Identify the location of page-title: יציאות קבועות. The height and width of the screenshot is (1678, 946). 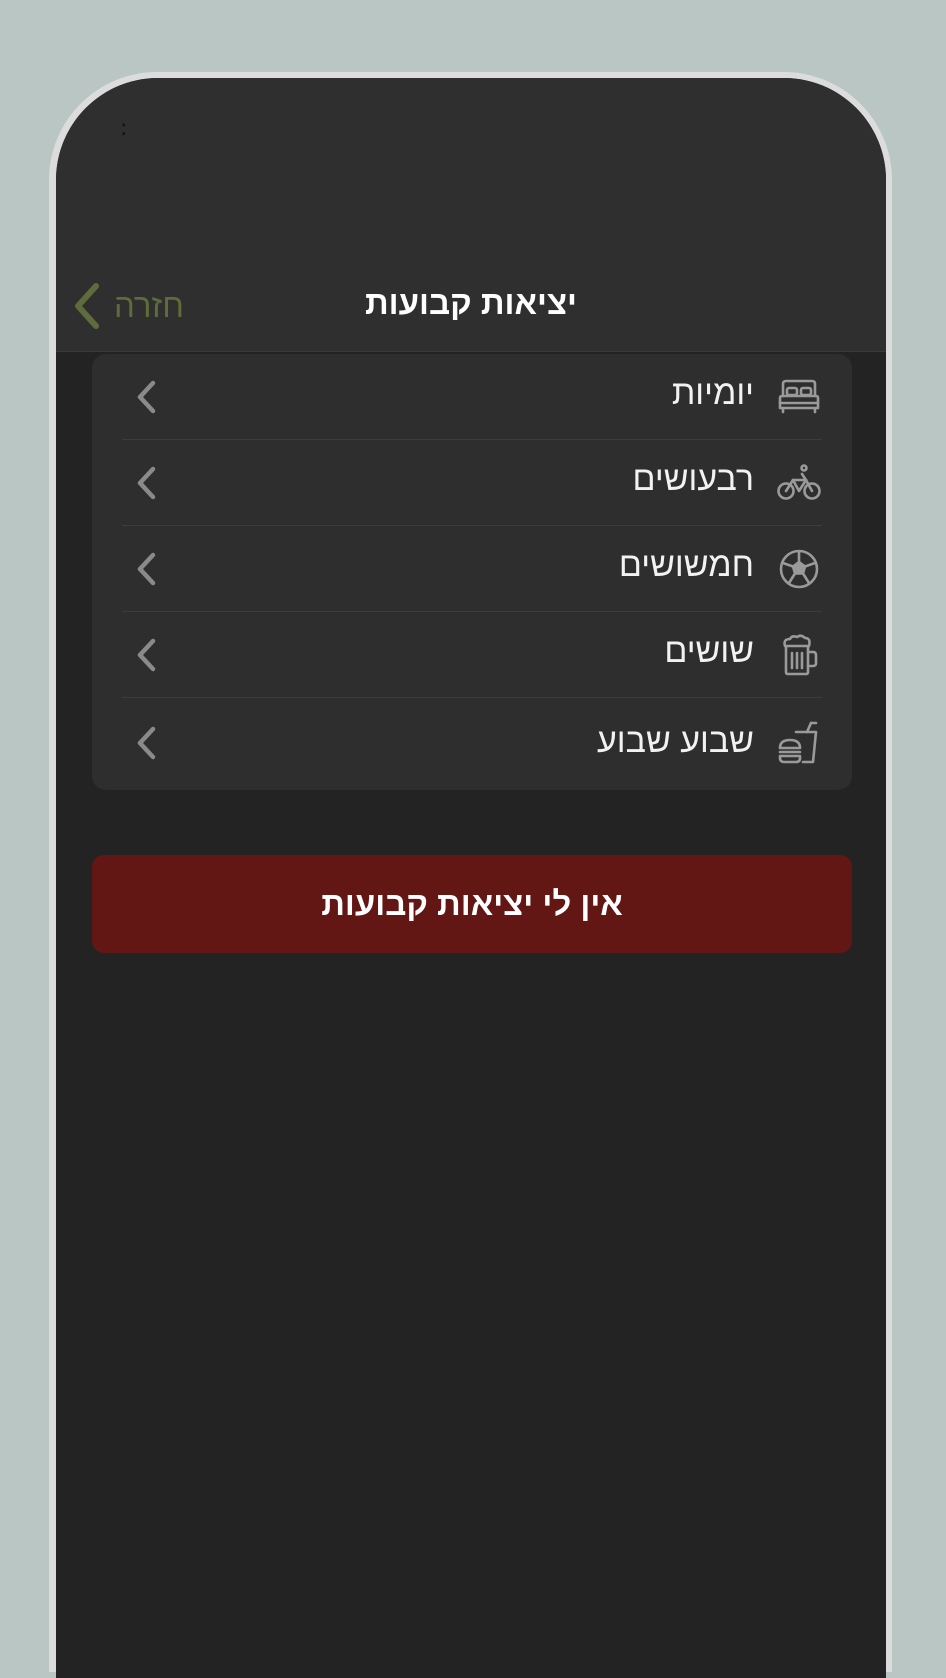
(471, 302).